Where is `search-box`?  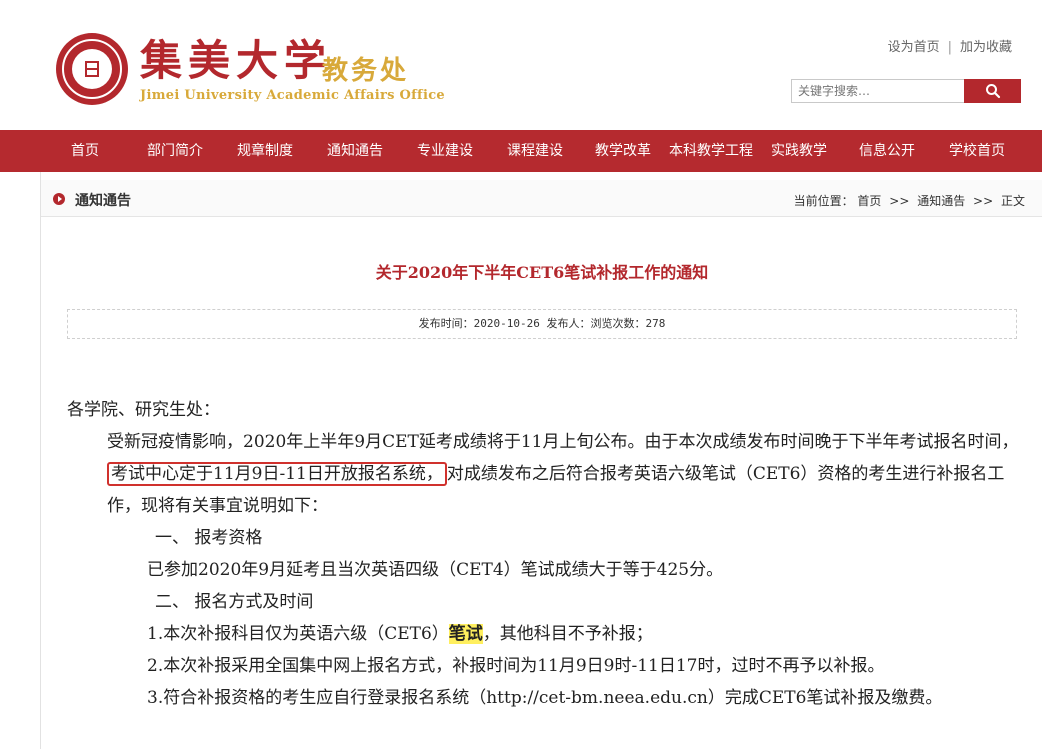 search-box is located at coordinates (906, 91).